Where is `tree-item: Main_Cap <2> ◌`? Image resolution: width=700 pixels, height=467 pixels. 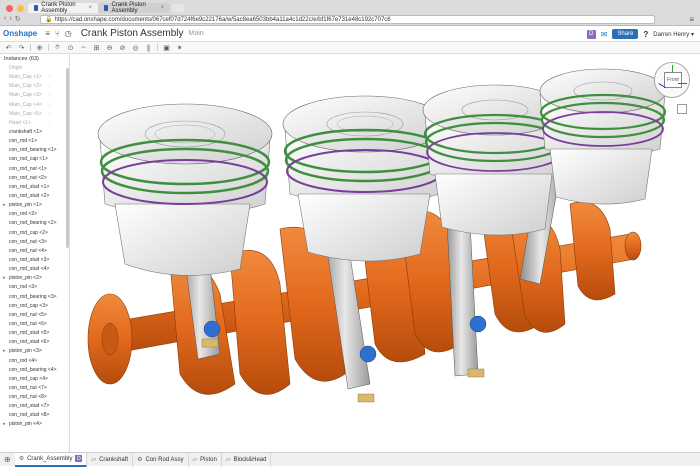
tree-item: Main_Cap <2> ◌ is located at coordinates (34, 86).